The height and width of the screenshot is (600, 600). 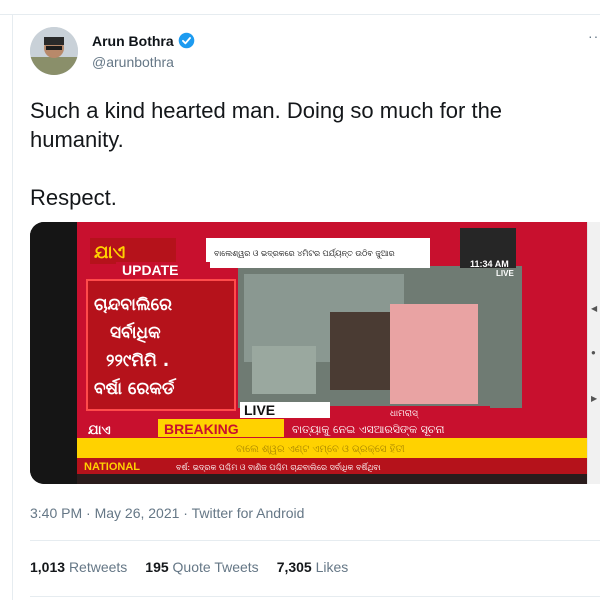 What do you see at coordinates (109, 252) in the screenshot?
I see `channel-logo: ଯାଏ` at bounding box center [109, 252].